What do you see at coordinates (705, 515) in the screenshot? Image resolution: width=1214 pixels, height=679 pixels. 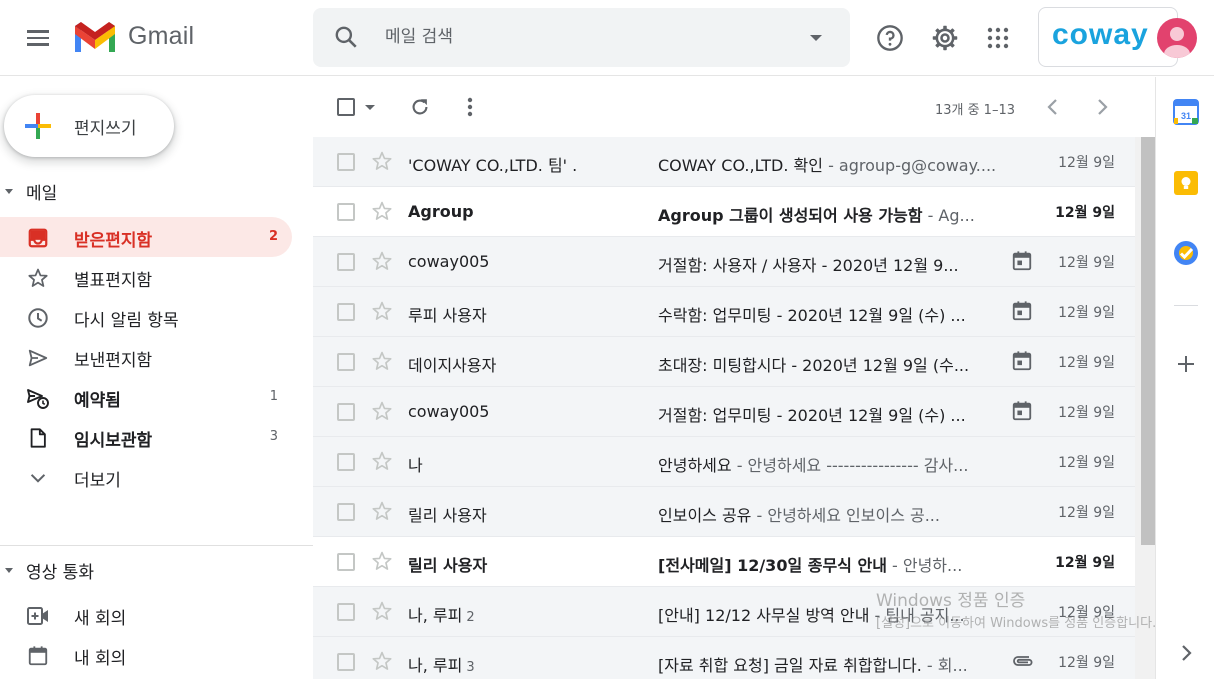 I see `mail-subject: 인보이스 공유` at bounding box center [705, 515].